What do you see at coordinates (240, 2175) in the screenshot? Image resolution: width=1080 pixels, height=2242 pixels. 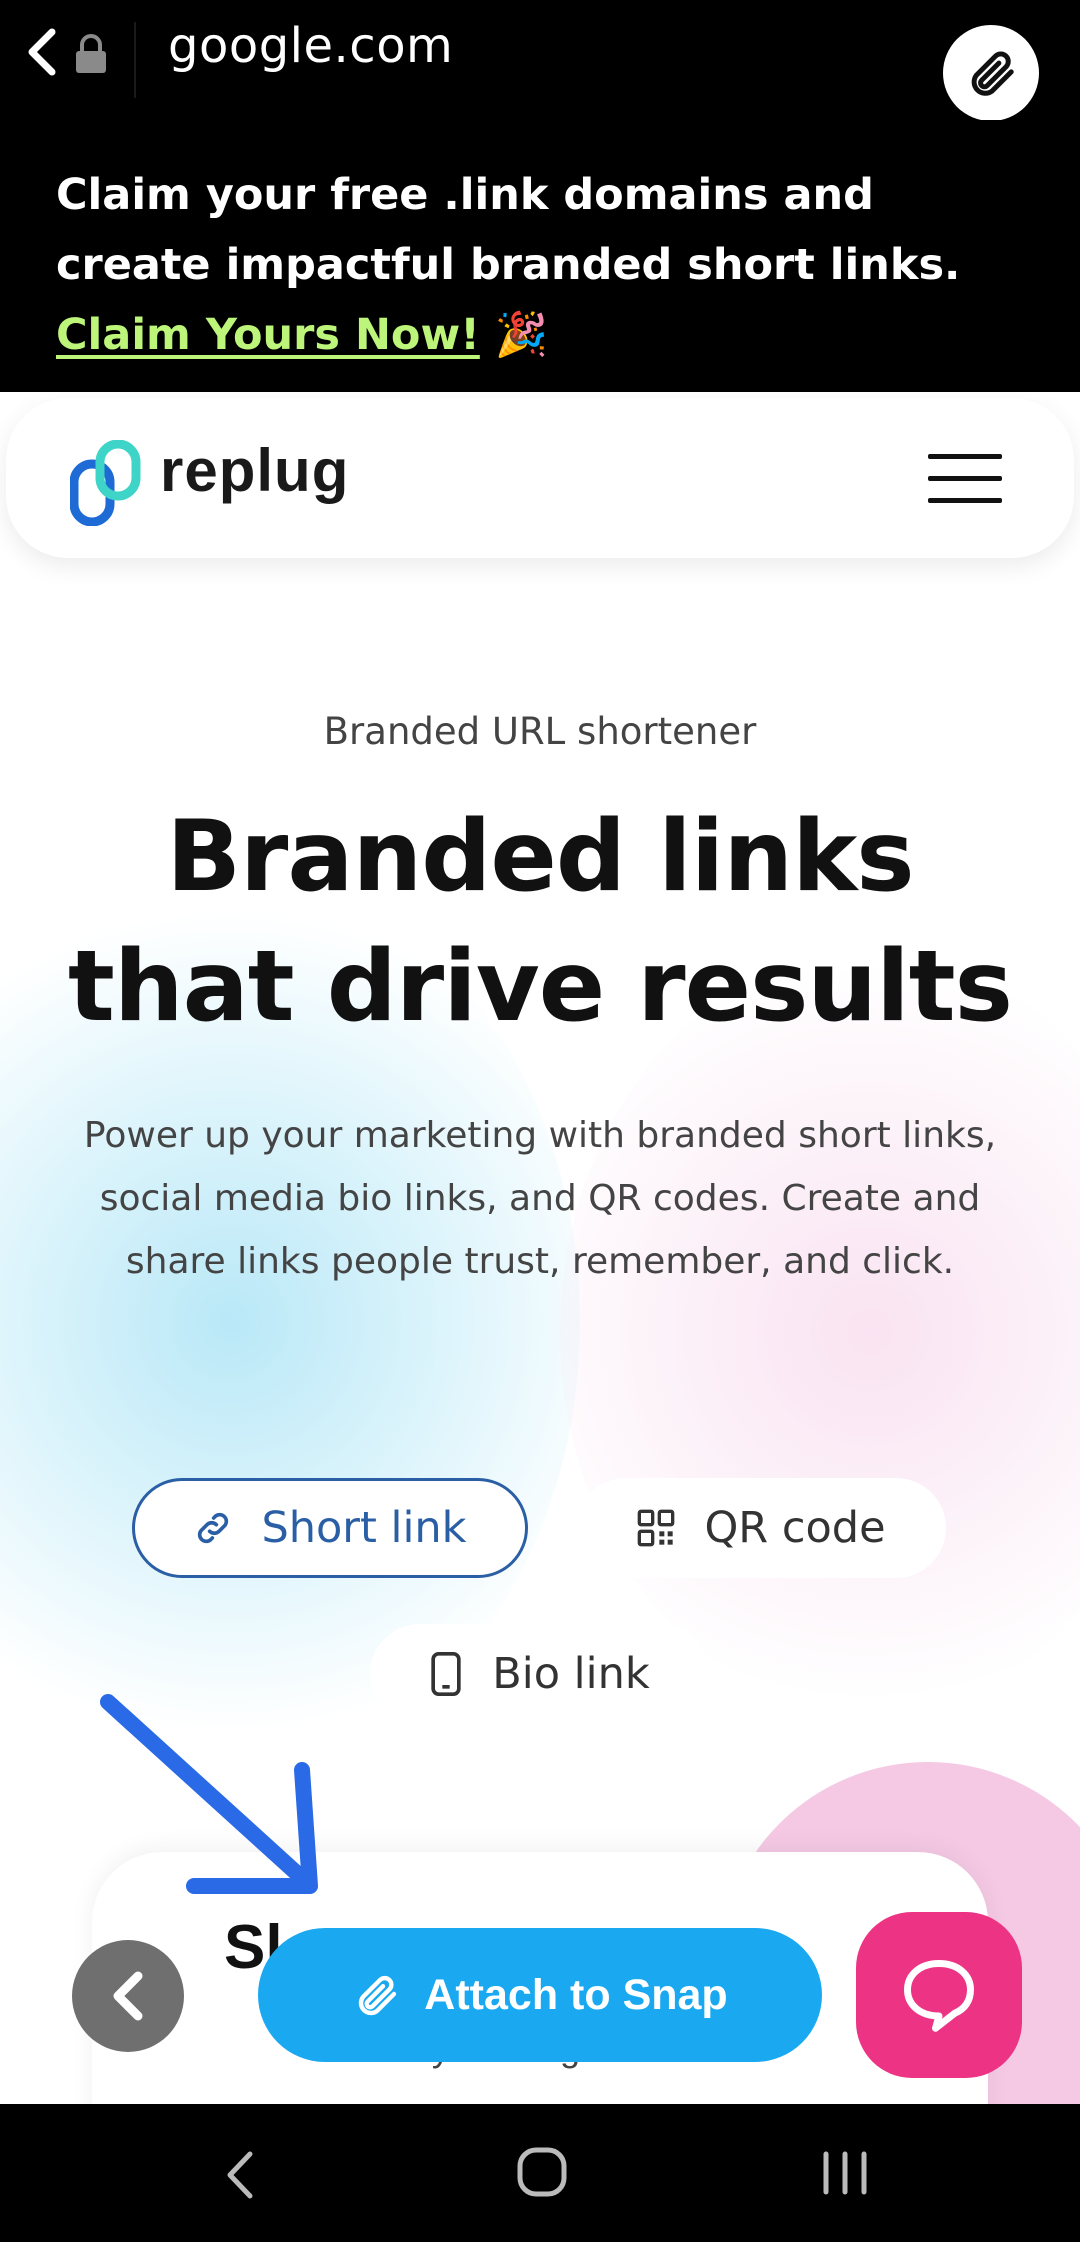 I see `nav-back-icon` at bounding box center [240, 2175].